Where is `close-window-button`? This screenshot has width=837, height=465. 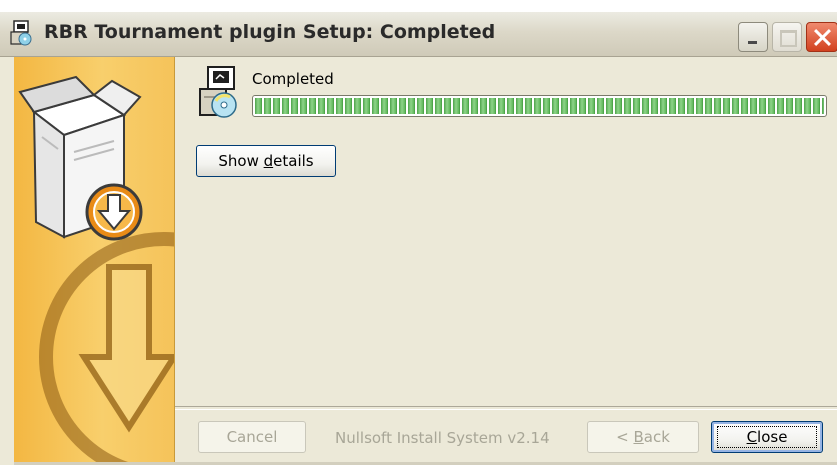
close-window-button is located at coordinates (821, 37).